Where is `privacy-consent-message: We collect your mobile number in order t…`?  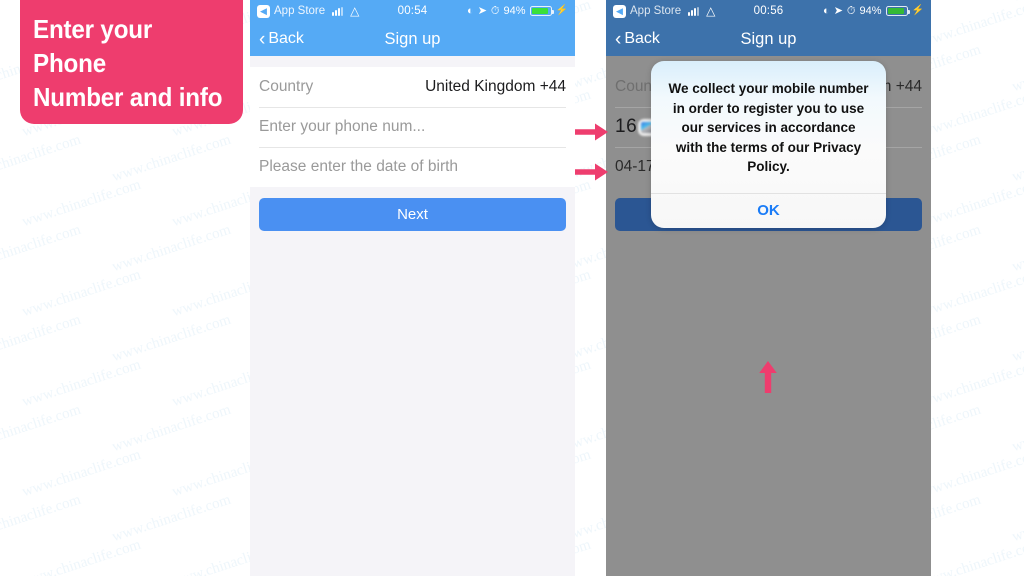 privacy-consent-message: We collect your mobile number in order t… is located at coordinates (768, 128).